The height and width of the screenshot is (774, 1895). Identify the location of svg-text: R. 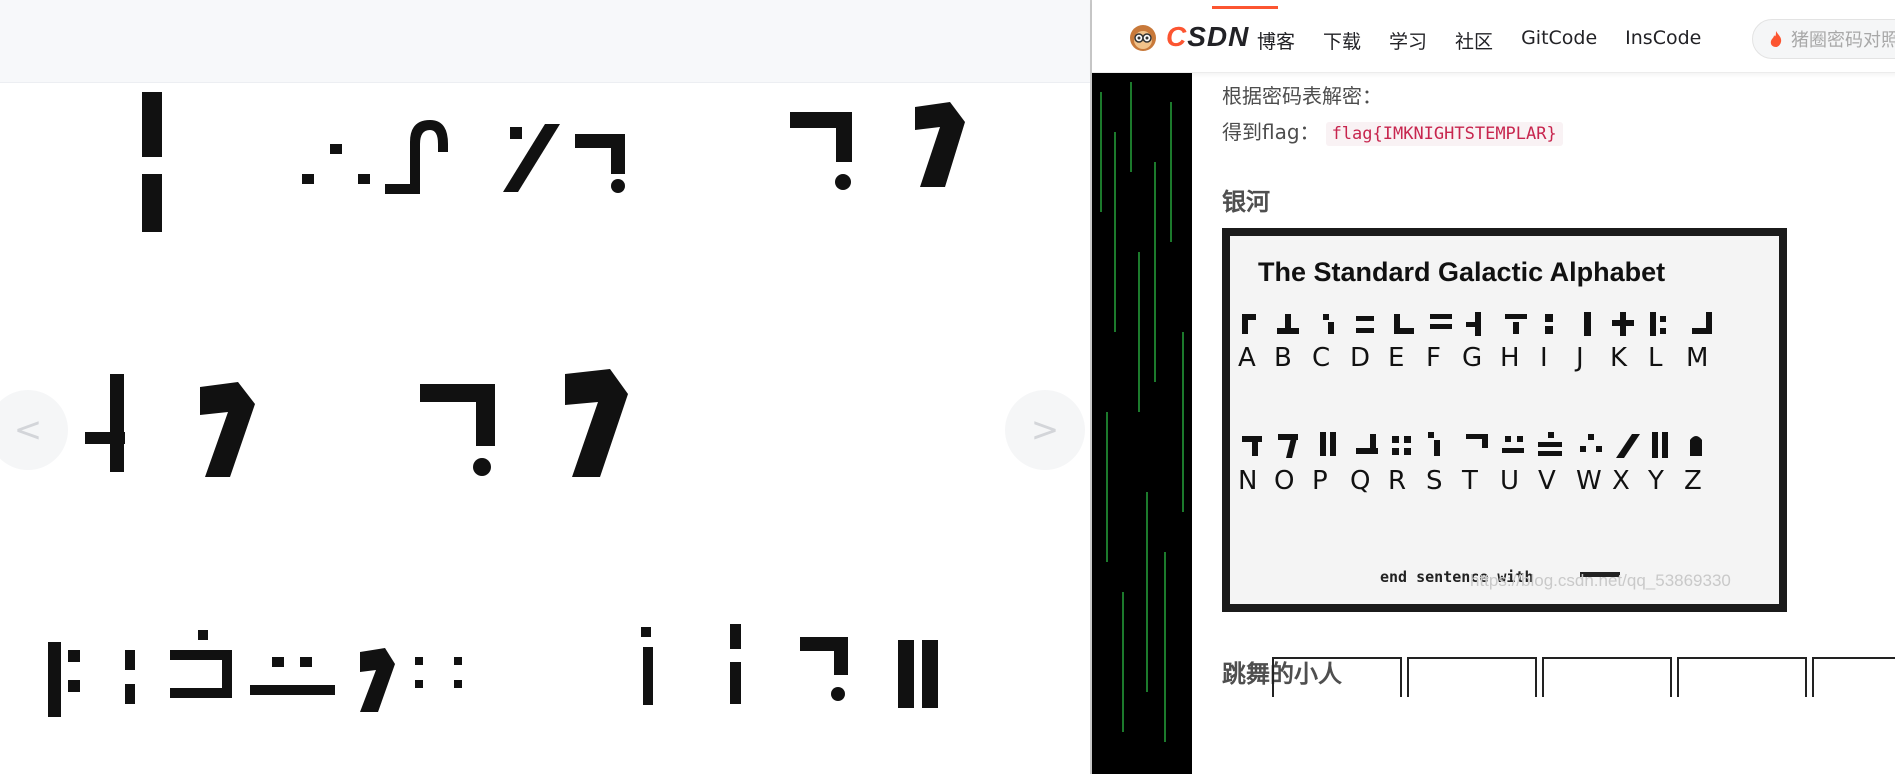
(1397, 481).